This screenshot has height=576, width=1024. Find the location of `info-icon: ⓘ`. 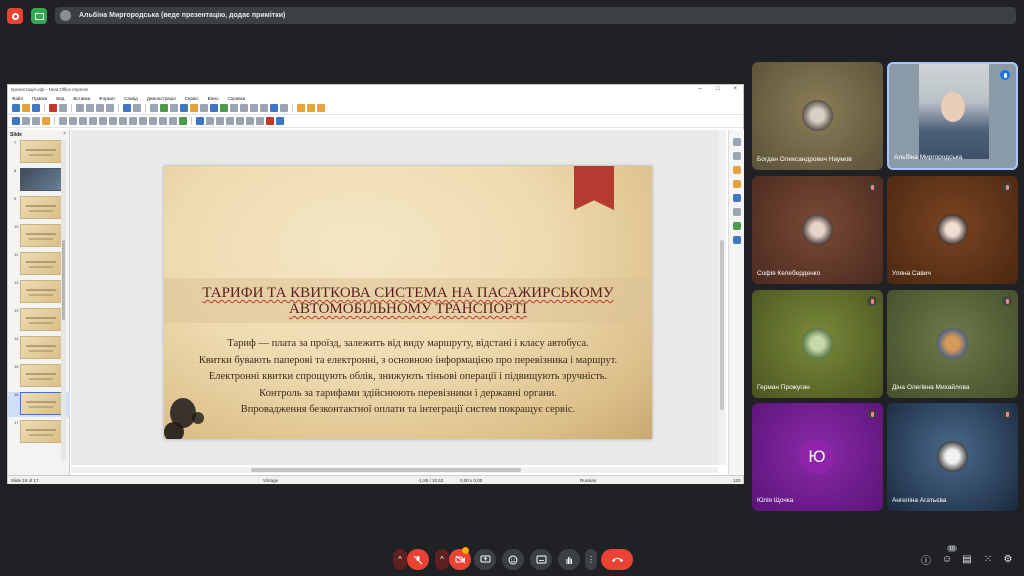

info-icon: ⓘ is located at coordinates (926, 560).